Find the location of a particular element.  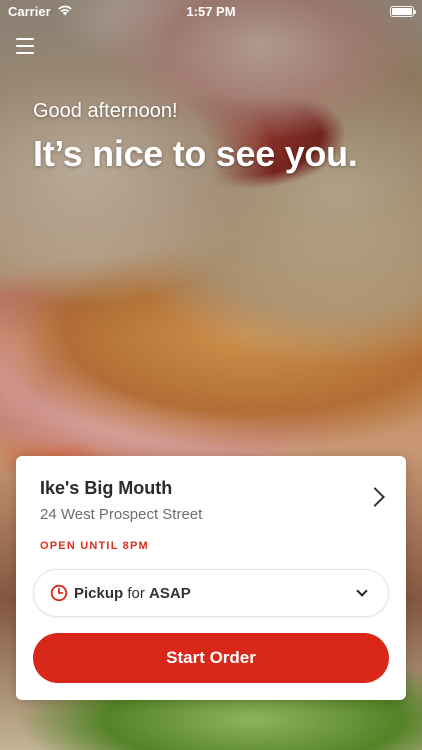

pickup-label: Pickup for ASAP is located at coordinates (132, 593).